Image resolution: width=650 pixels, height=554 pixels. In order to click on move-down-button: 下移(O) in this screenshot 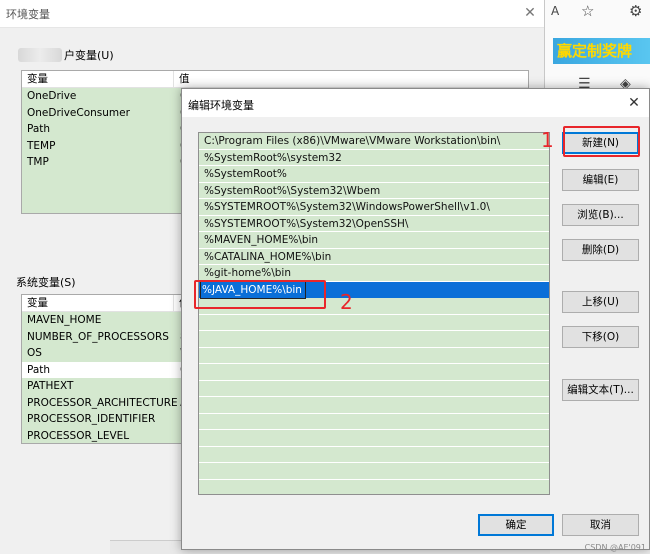, I will do `click(600, 337)`.